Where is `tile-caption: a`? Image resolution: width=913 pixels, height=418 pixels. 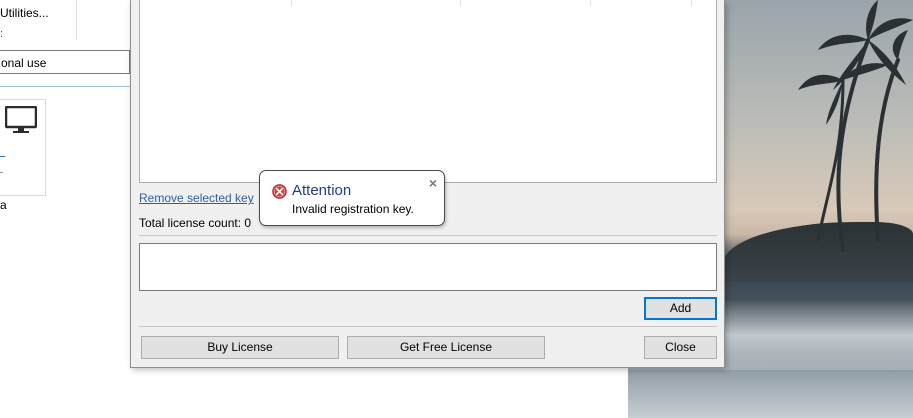
tile-caption: a is located at coordinates (3, 205).